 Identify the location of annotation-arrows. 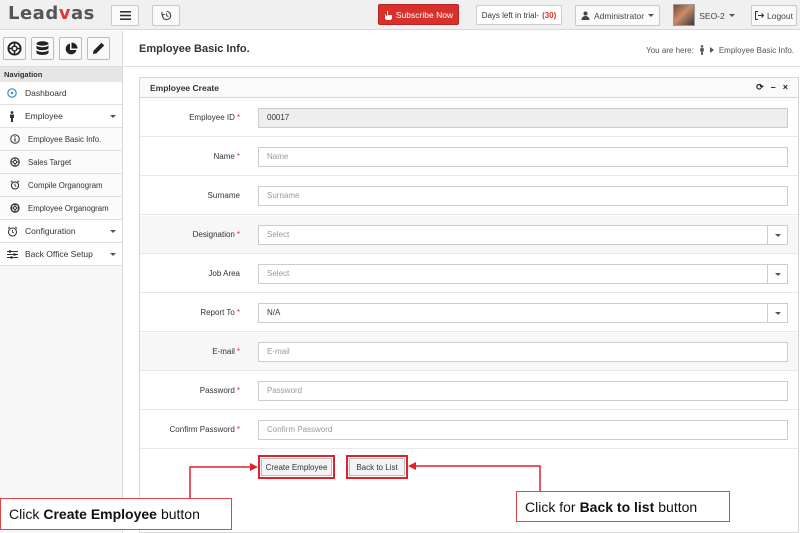
(365, 480).